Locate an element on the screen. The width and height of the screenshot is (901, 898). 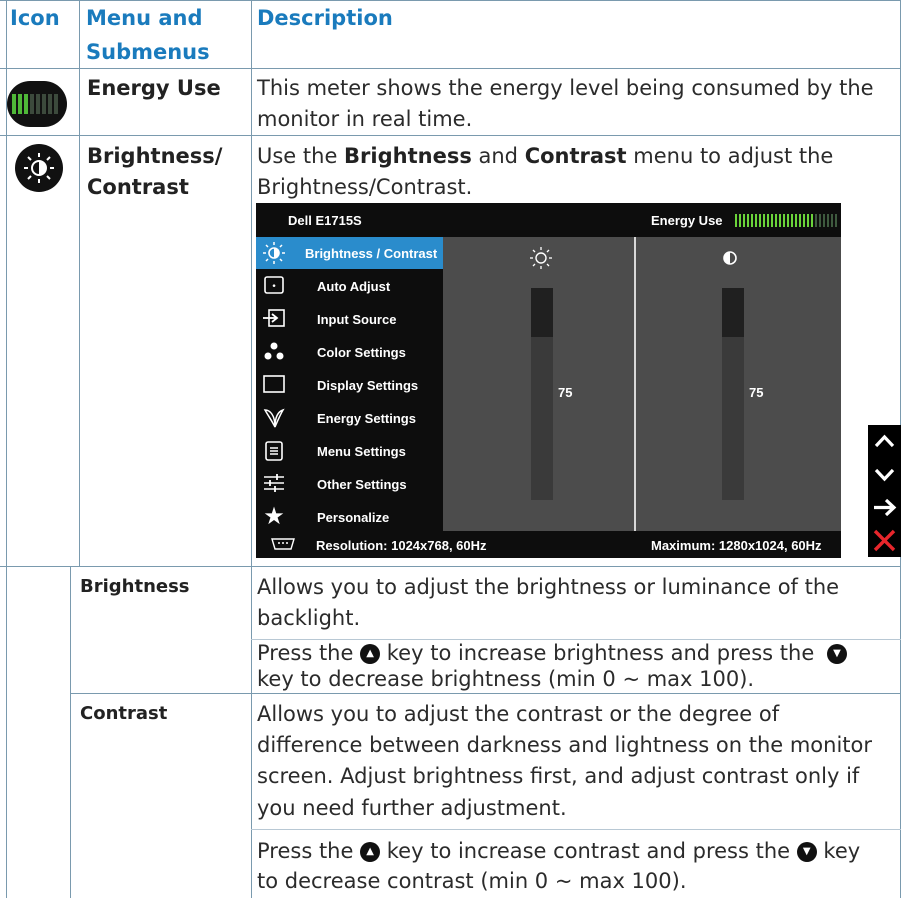
osd-energy-label: Energy Use is located at coordinates (687, 220).